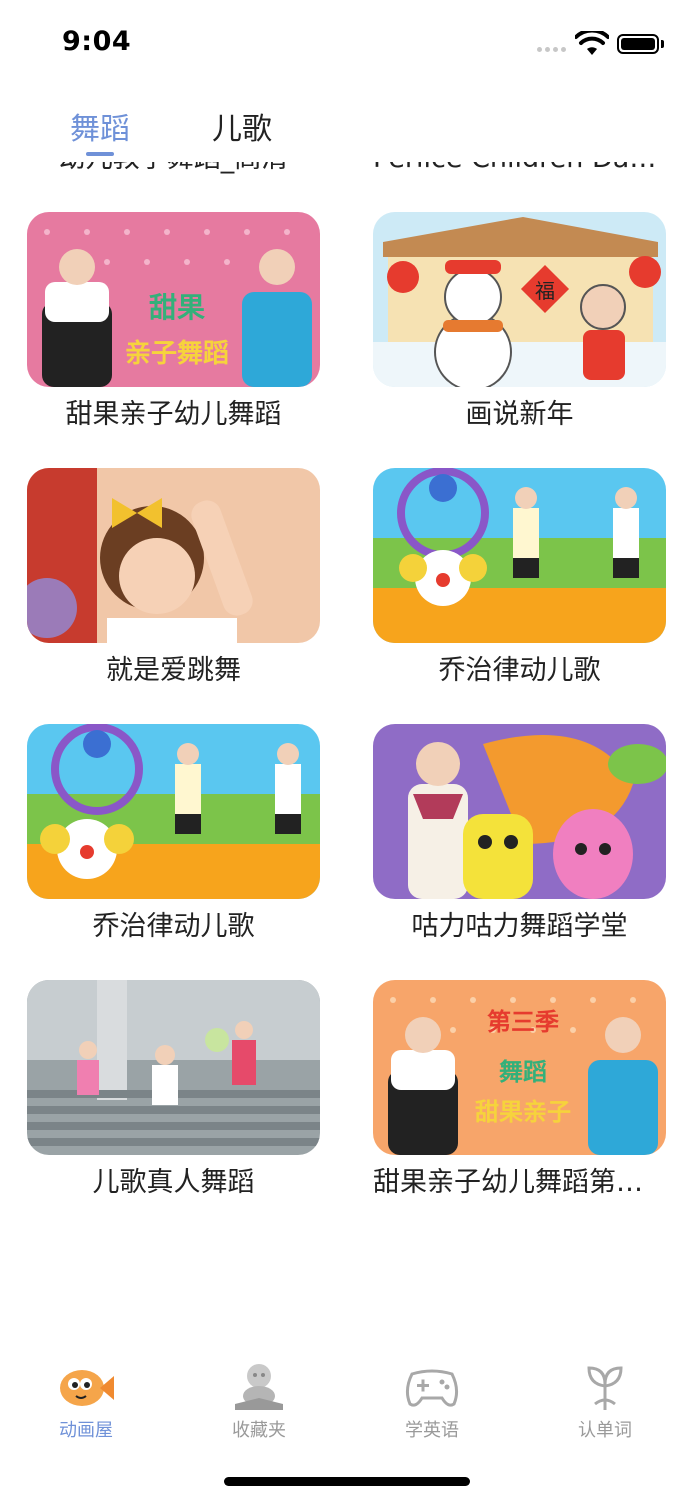  What do you see at coordinates (86, 1430) in the screenshot?
I see `nav-label: 动画屋` at bounding box center [86, 1430].